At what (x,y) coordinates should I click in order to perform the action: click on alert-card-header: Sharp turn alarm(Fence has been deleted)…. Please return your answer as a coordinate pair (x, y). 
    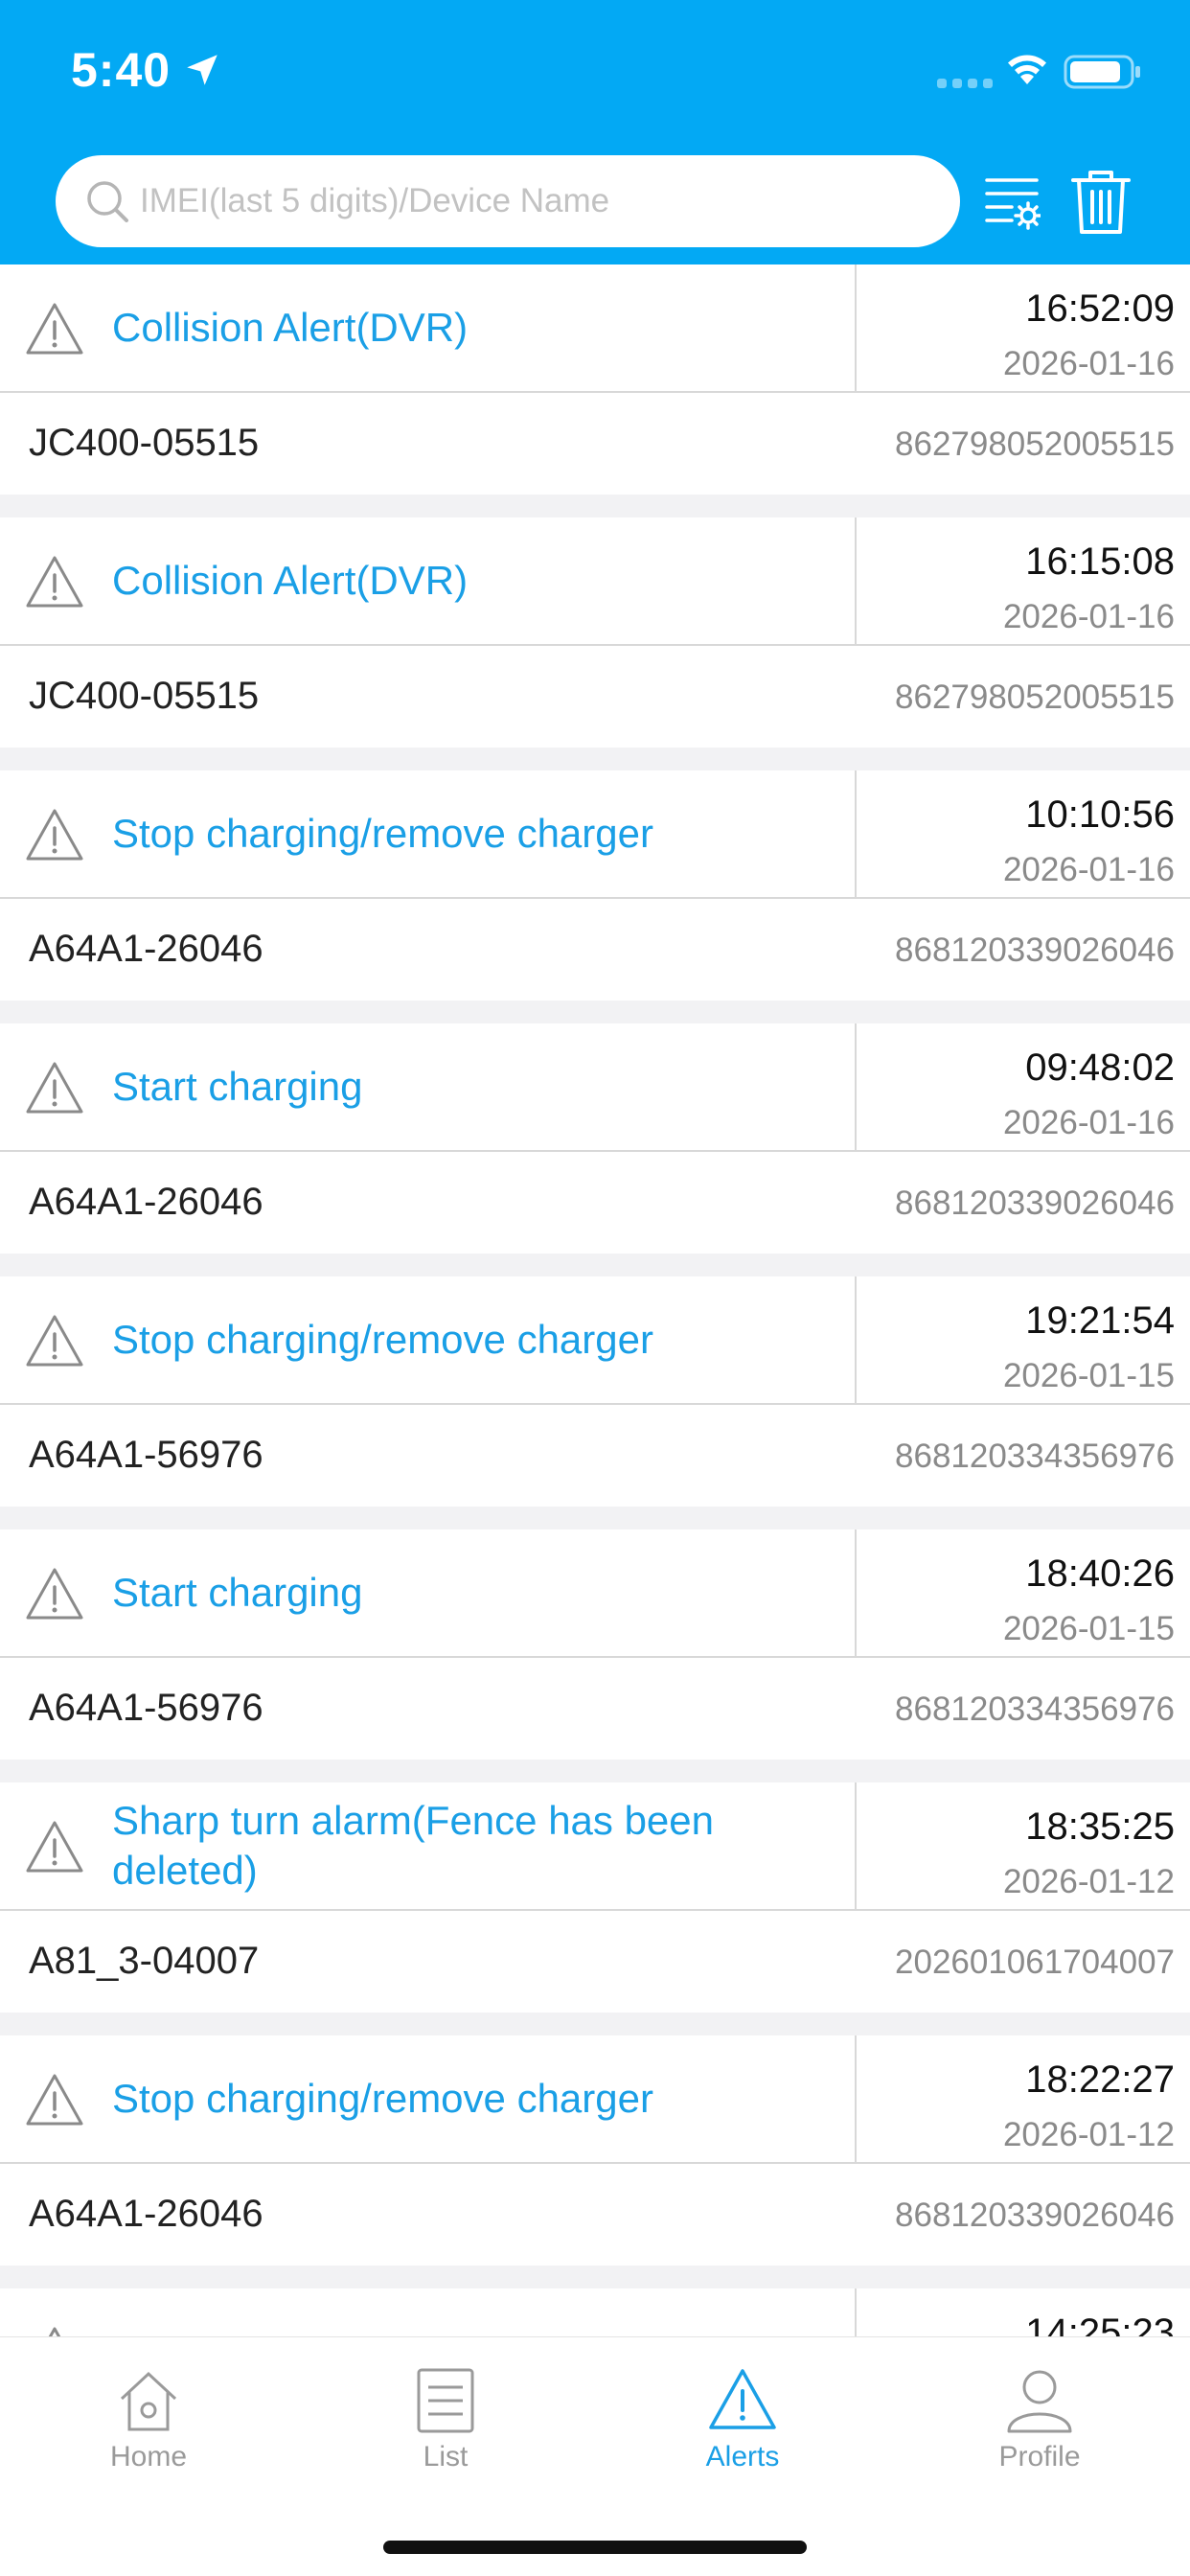
    Looking at the image, I should click on (595, 1846).